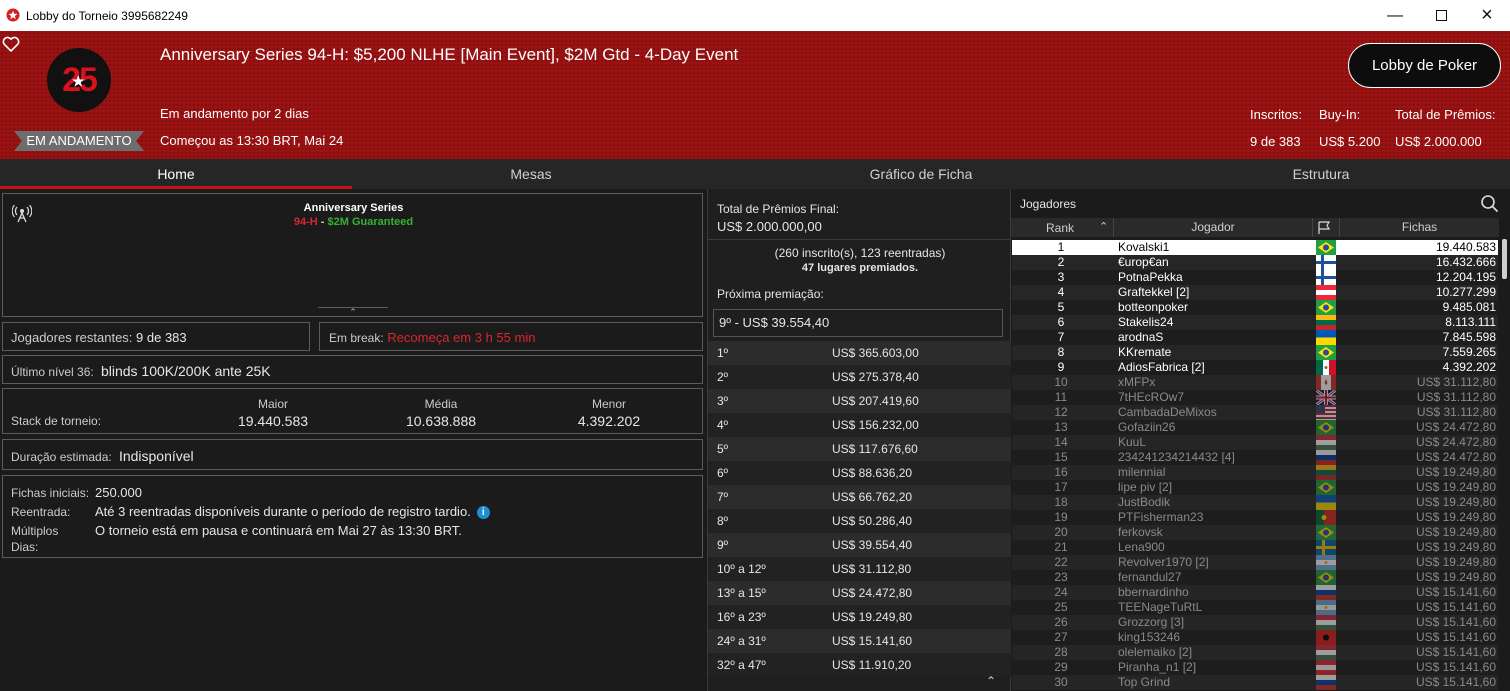 The image size is (1510, 691). I want to click on chips-column-header: Fichas, so click(1419, 227).